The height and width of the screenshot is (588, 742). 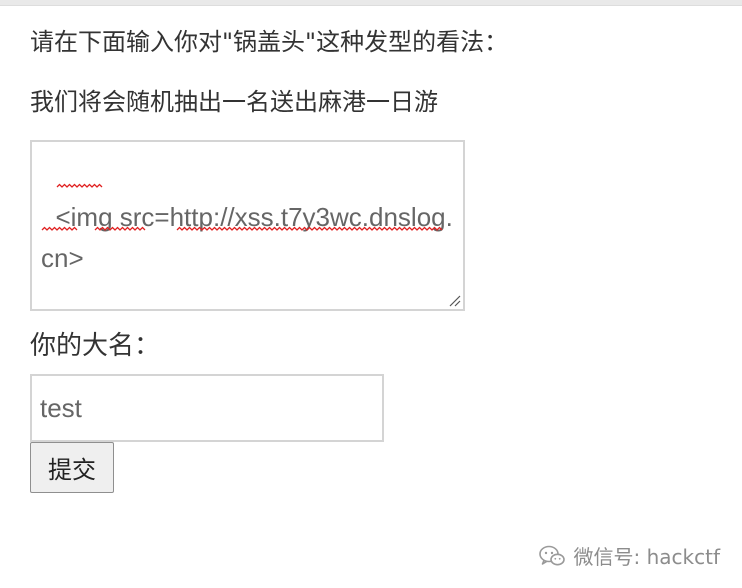 What do you see at coordinates (72, 467) in the screenshot?
I see `submit-button: 提交` at bounding box center [72, 467].